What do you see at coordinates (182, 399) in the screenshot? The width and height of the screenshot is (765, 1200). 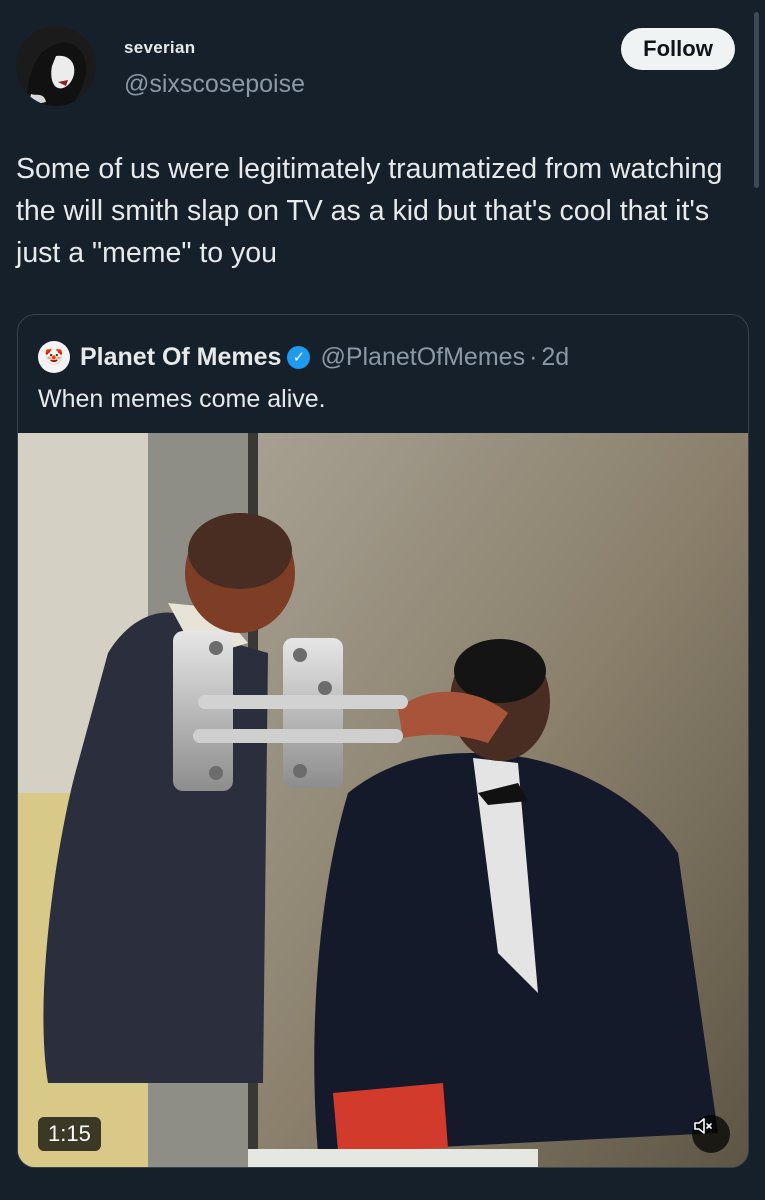 I see `quoted-tweet-text: When memes come alive.` at bounding box center [182, 399].